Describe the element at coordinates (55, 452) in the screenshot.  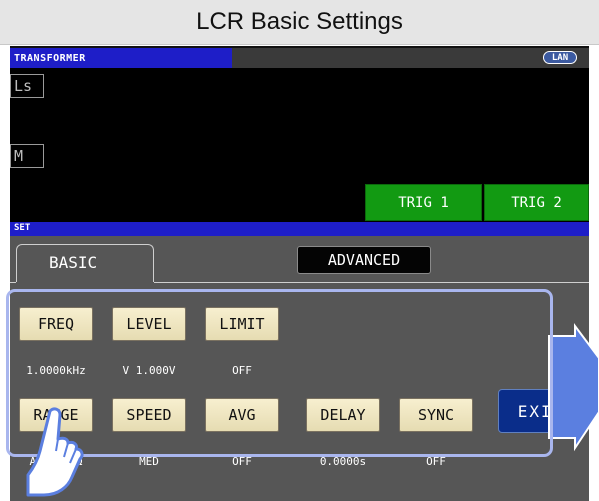
I see `pointing-hand-icon` at that location.